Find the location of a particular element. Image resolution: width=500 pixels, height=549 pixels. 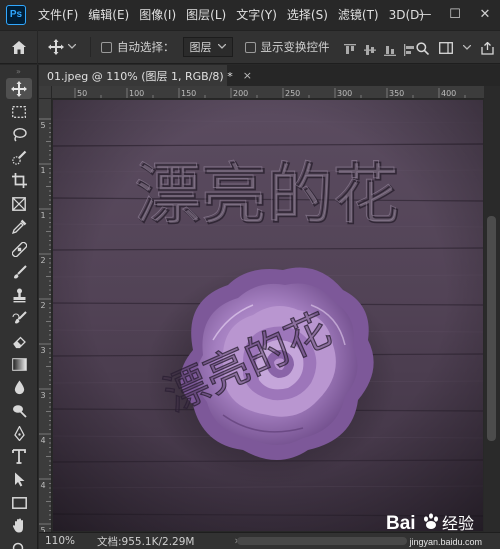

ruler-label: 150 is located at coordinates (188, 93).